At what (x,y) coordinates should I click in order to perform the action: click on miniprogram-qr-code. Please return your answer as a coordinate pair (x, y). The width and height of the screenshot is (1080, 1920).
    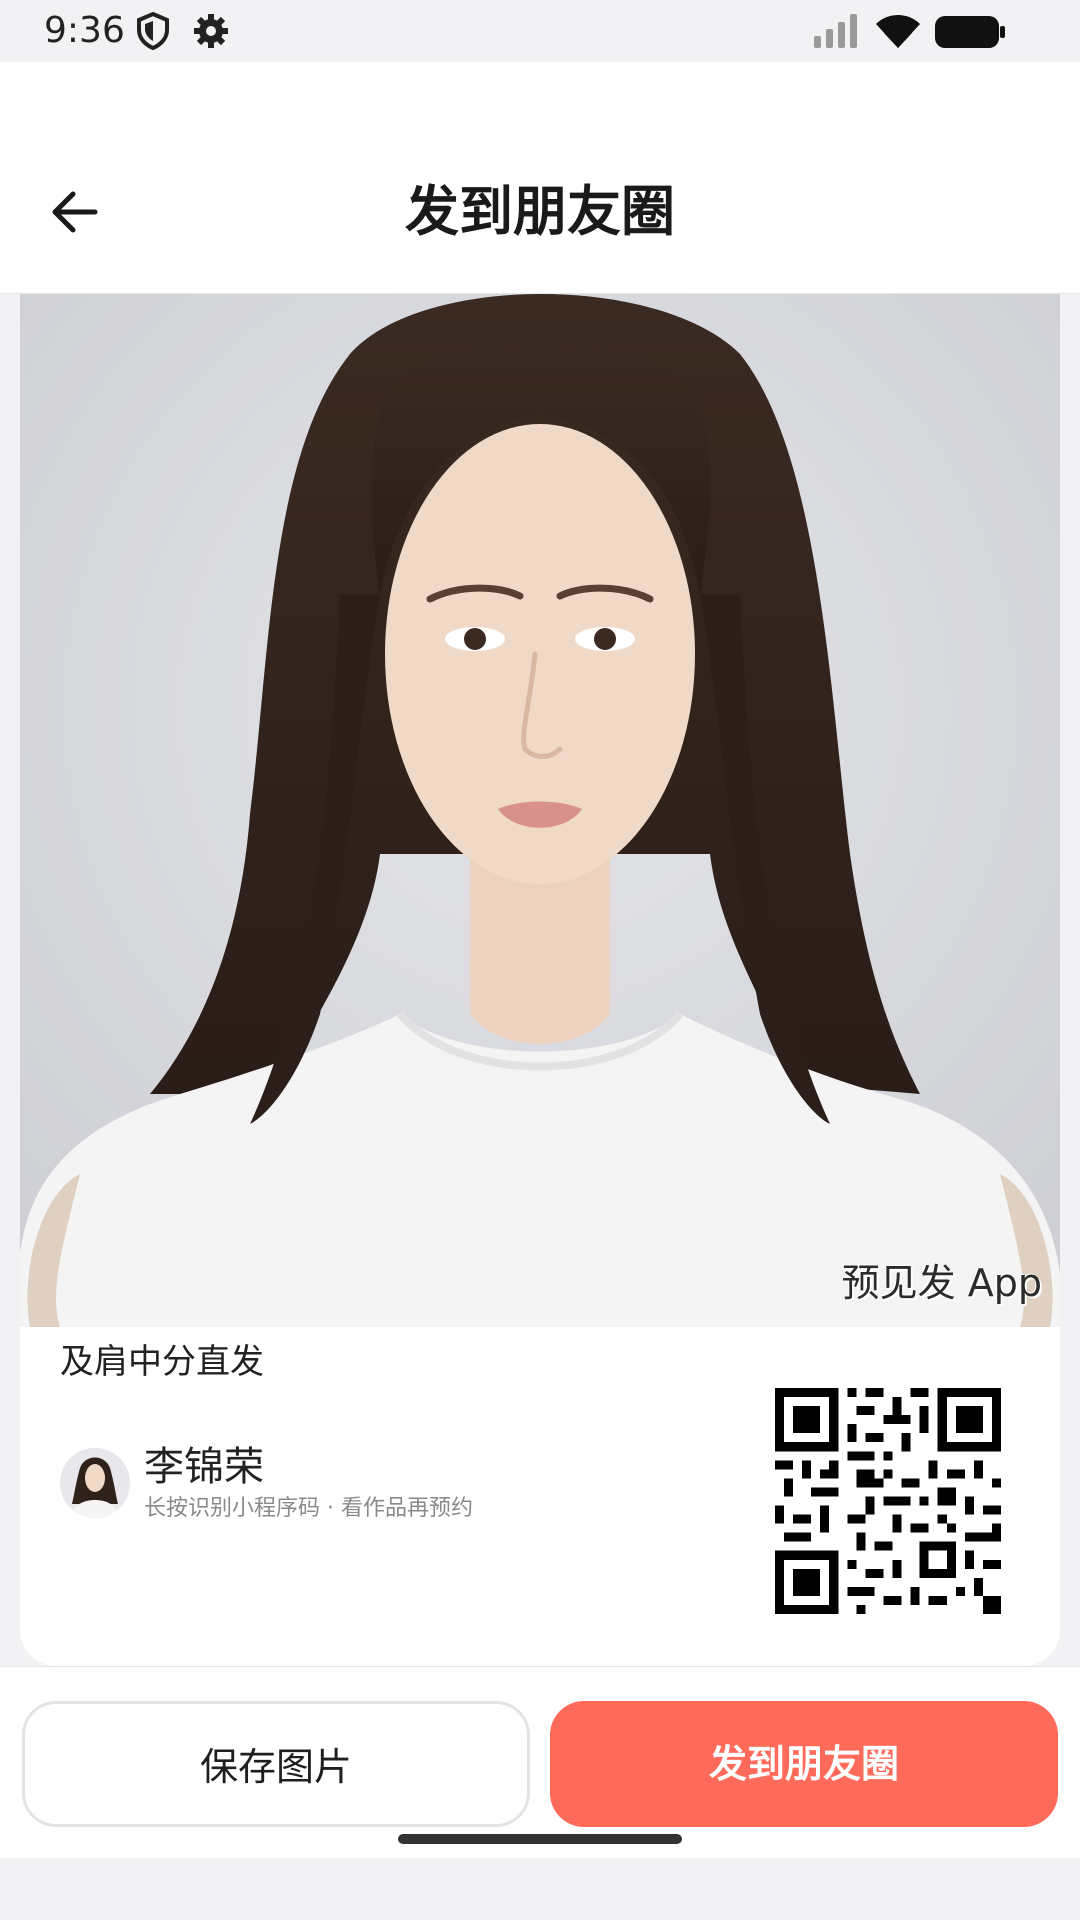
    Looking at the image, I should click on (888, 1501).